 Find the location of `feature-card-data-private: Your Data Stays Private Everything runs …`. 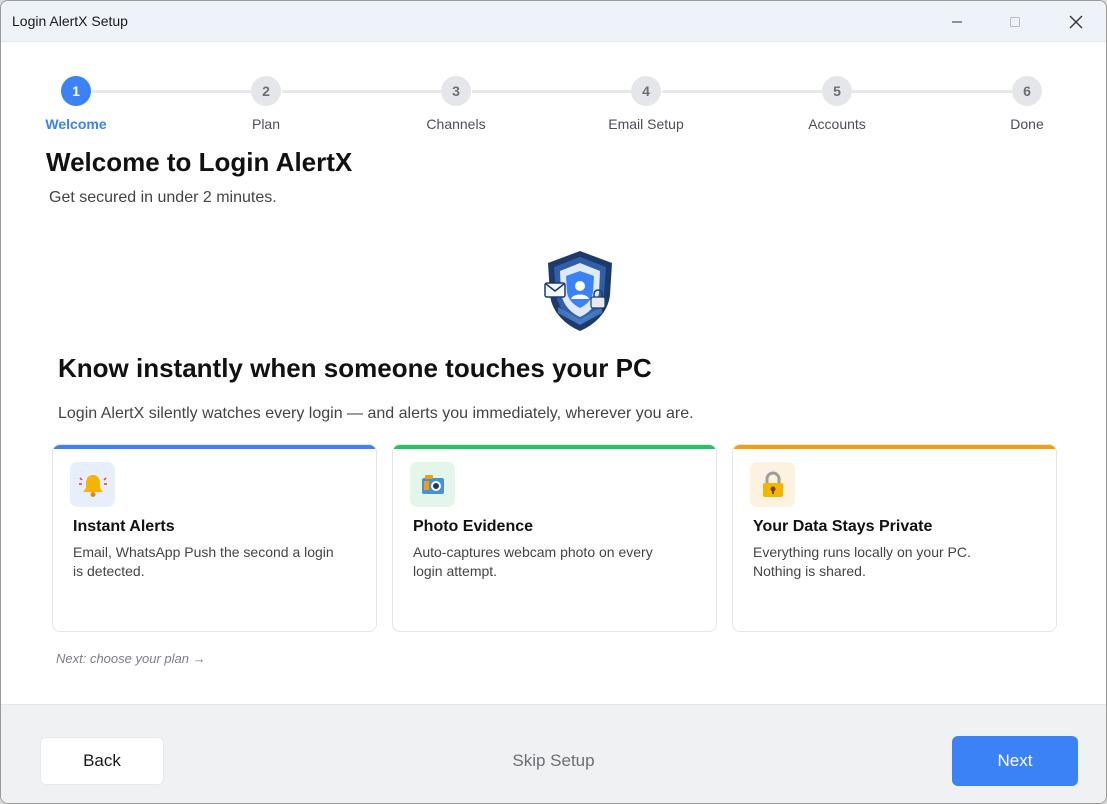

feature-card-data-private: Your Data Stays Private Everything runs … is located at coordinates (894, 538).